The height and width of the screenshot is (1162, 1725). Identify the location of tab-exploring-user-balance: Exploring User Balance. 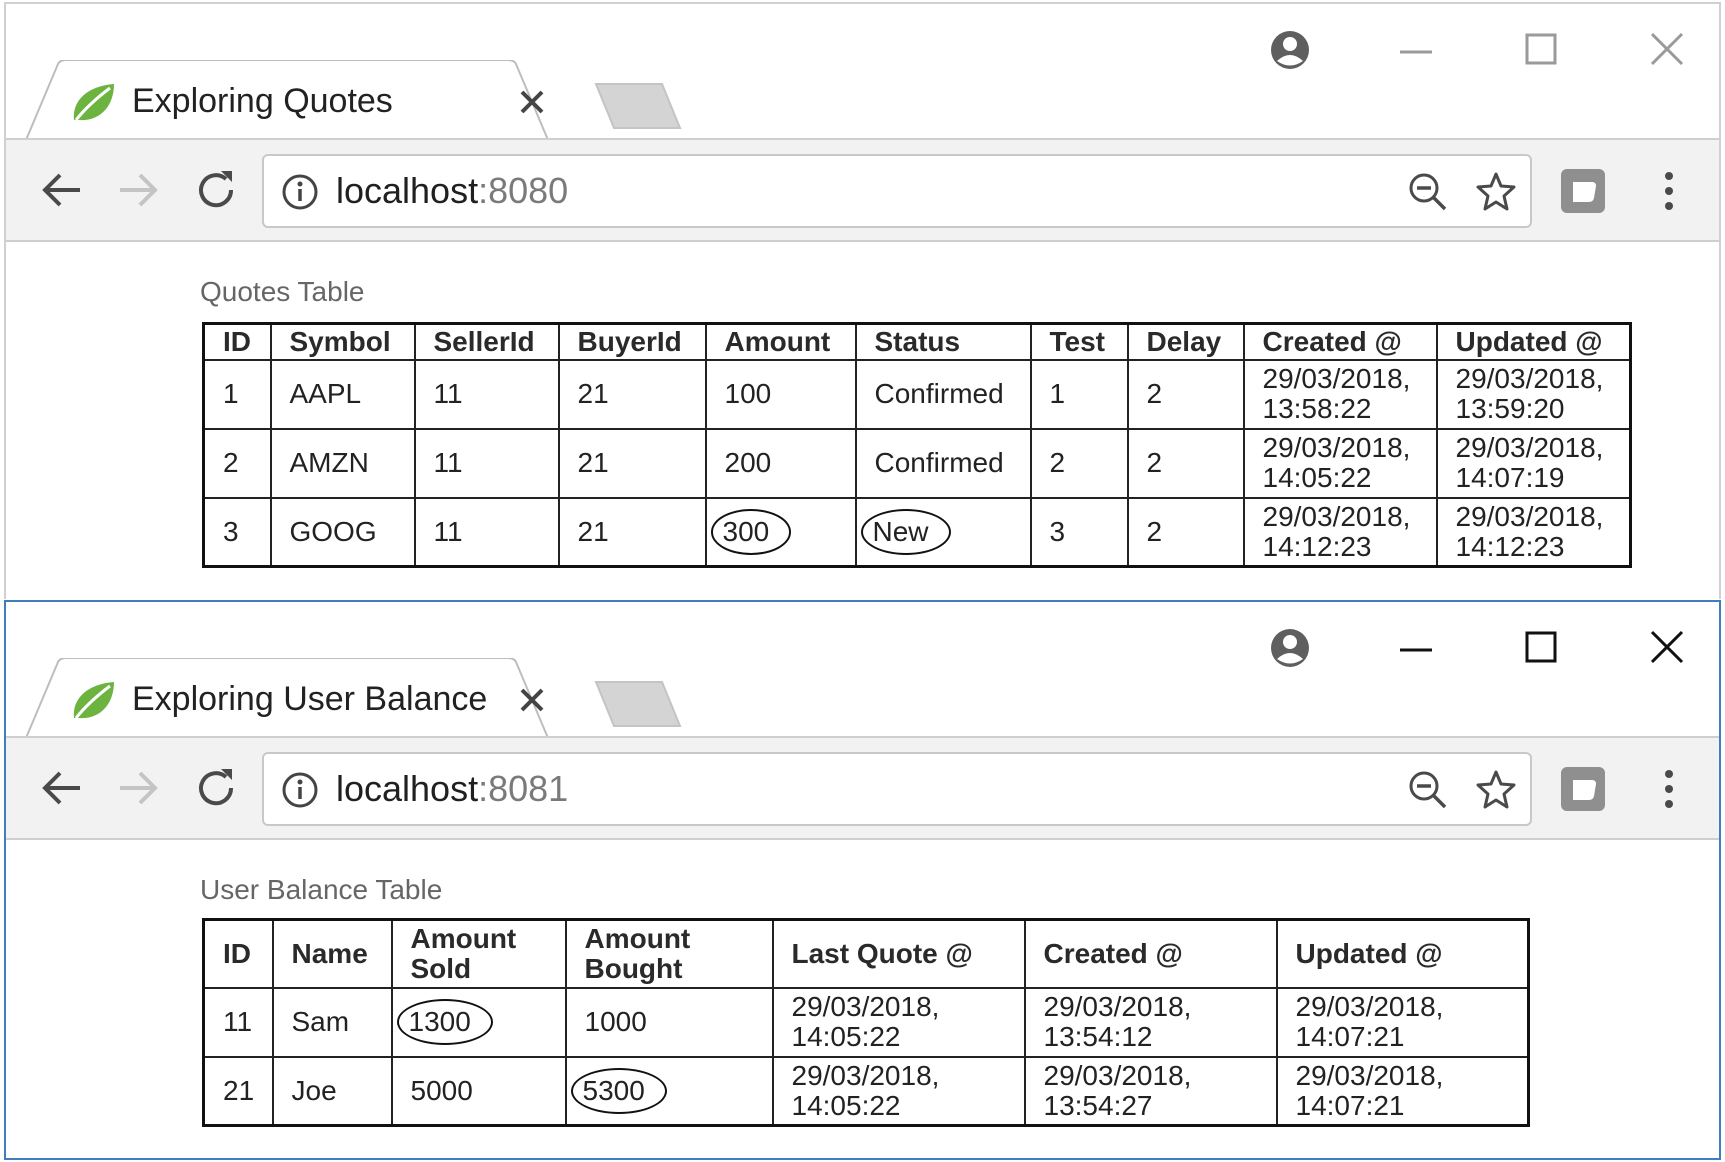
(304, 698).